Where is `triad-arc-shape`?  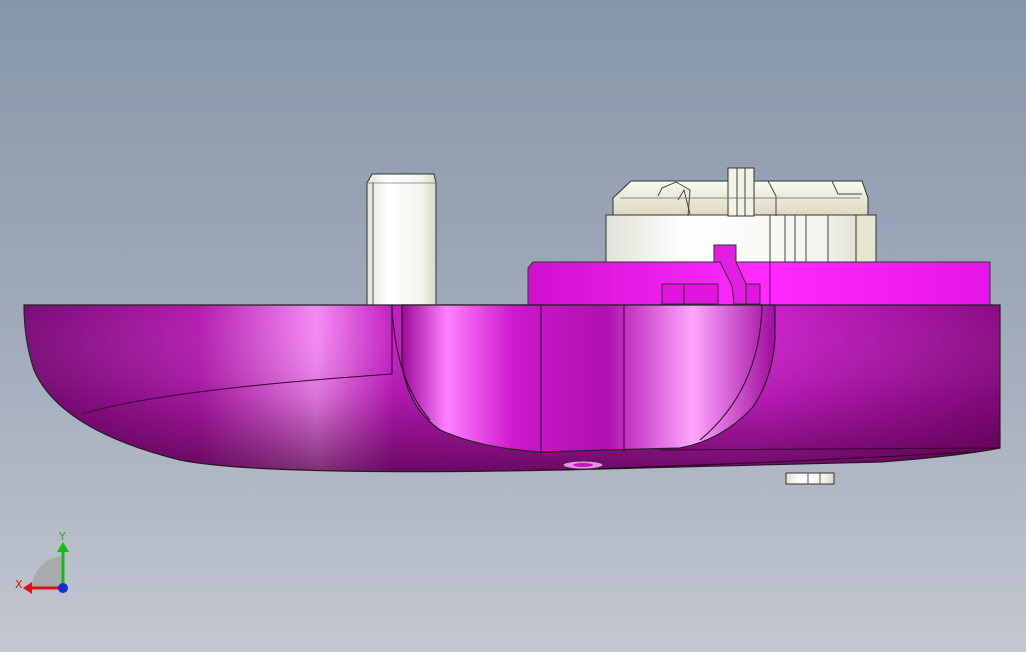 triad-arc-shape is located at coordinates (47, 572).